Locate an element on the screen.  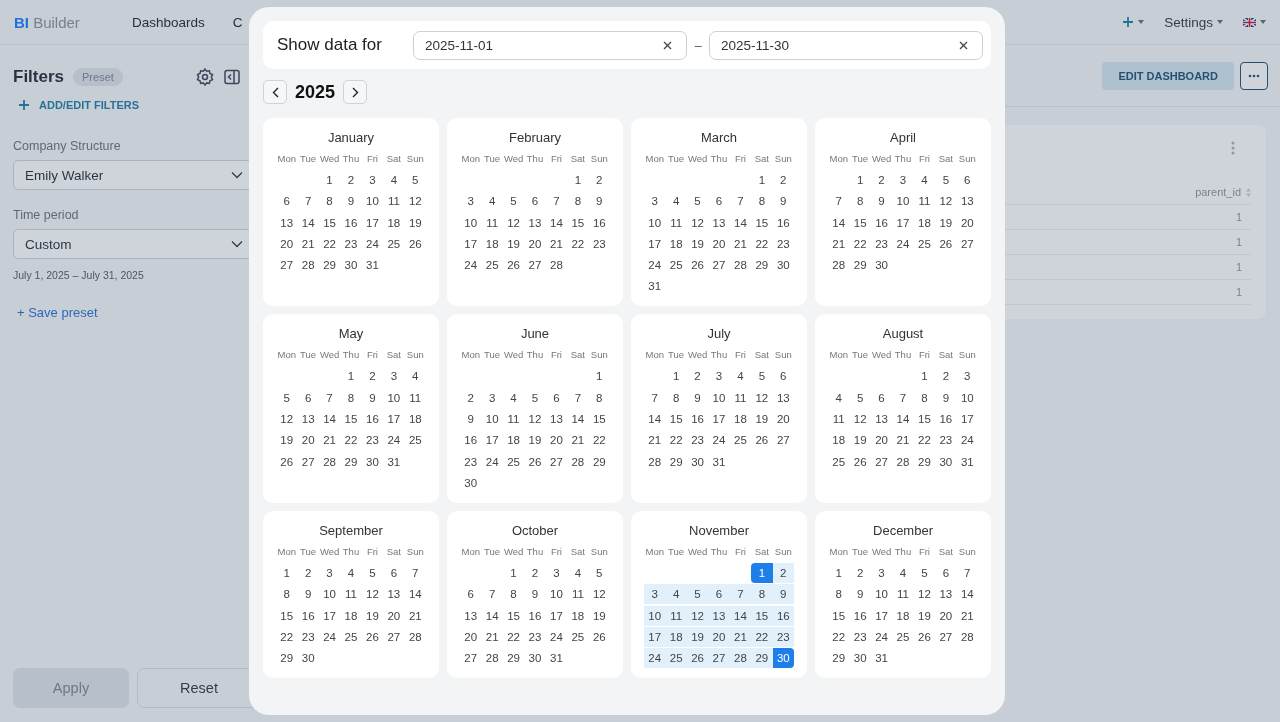
calendar-day: 2 is located at coordinates (946, 376).